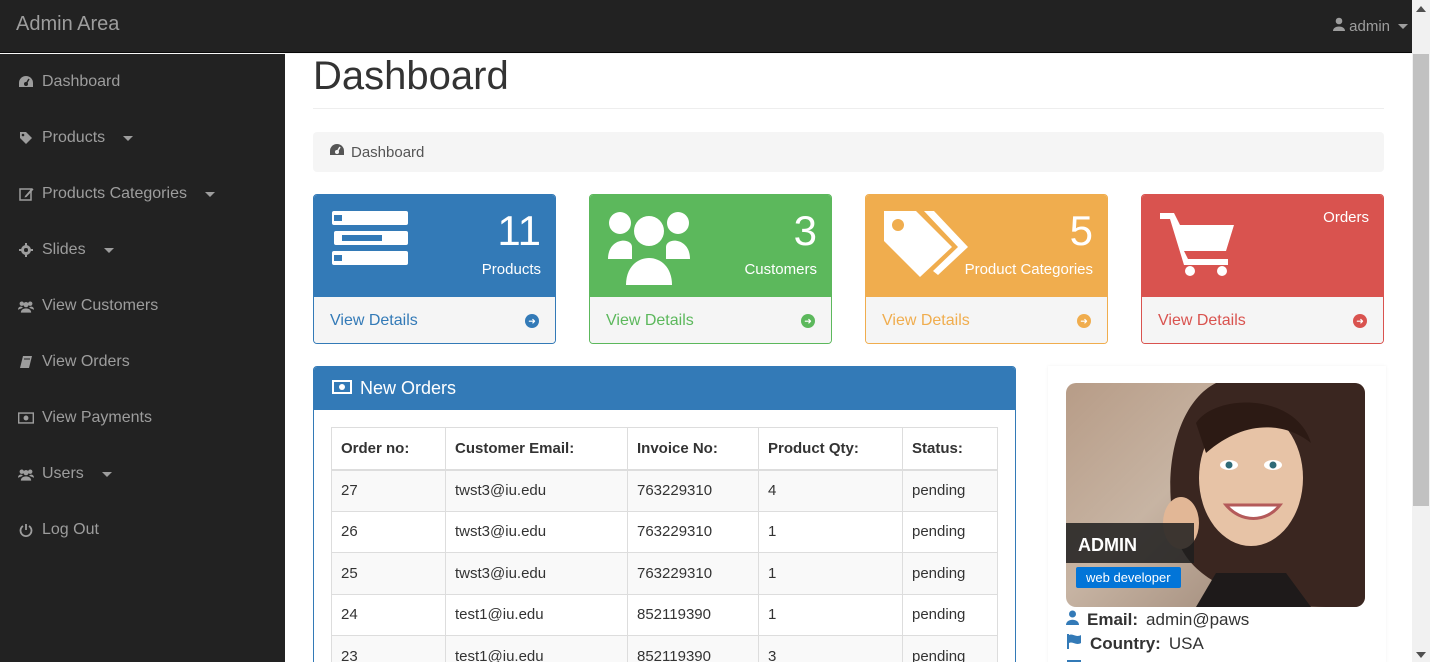 This screenshot has width=1430, height=662. Describe the element at coordinates (388, 648) in the screenshot. I see `table-cell: 23` at that location.